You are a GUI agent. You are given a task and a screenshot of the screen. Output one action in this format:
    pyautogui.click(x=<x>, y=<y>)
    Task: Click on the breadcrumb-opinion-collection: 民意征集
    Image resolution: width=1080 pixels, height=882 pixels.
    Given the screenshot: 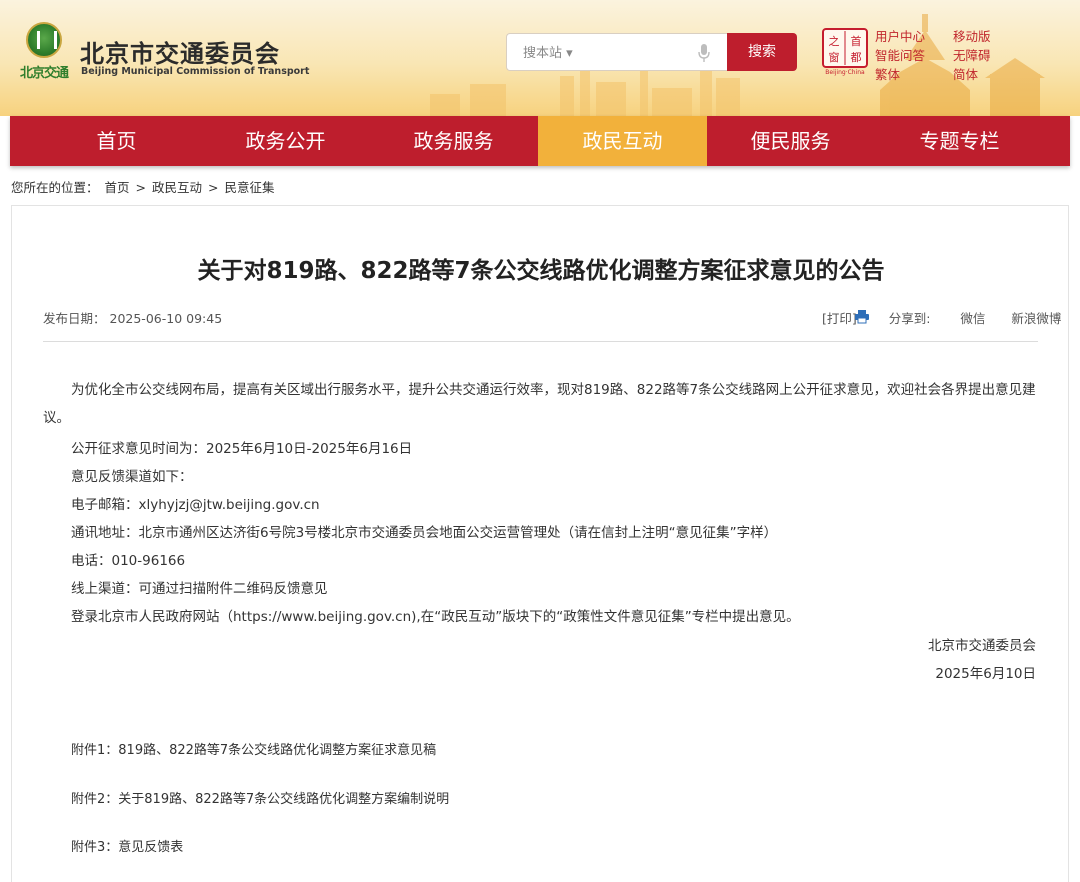 What is the action you would take?
    pyautogui.click(x=249, y=187)
    